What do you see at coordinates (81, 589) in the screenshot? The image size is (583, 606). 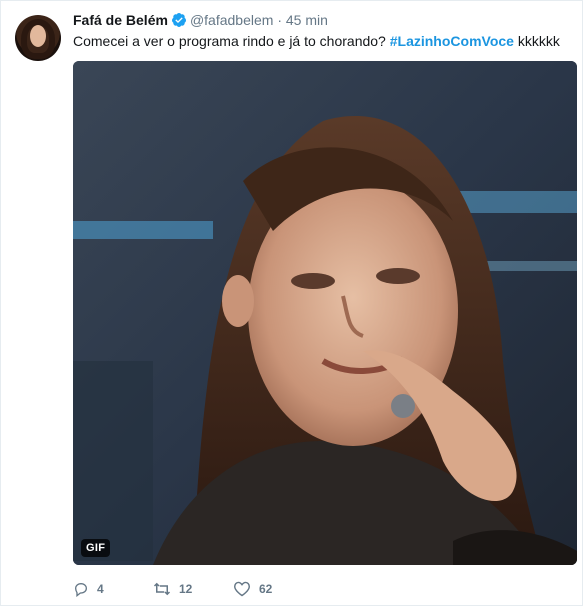 I see `reply-icon` at bounding box center [81, 589].